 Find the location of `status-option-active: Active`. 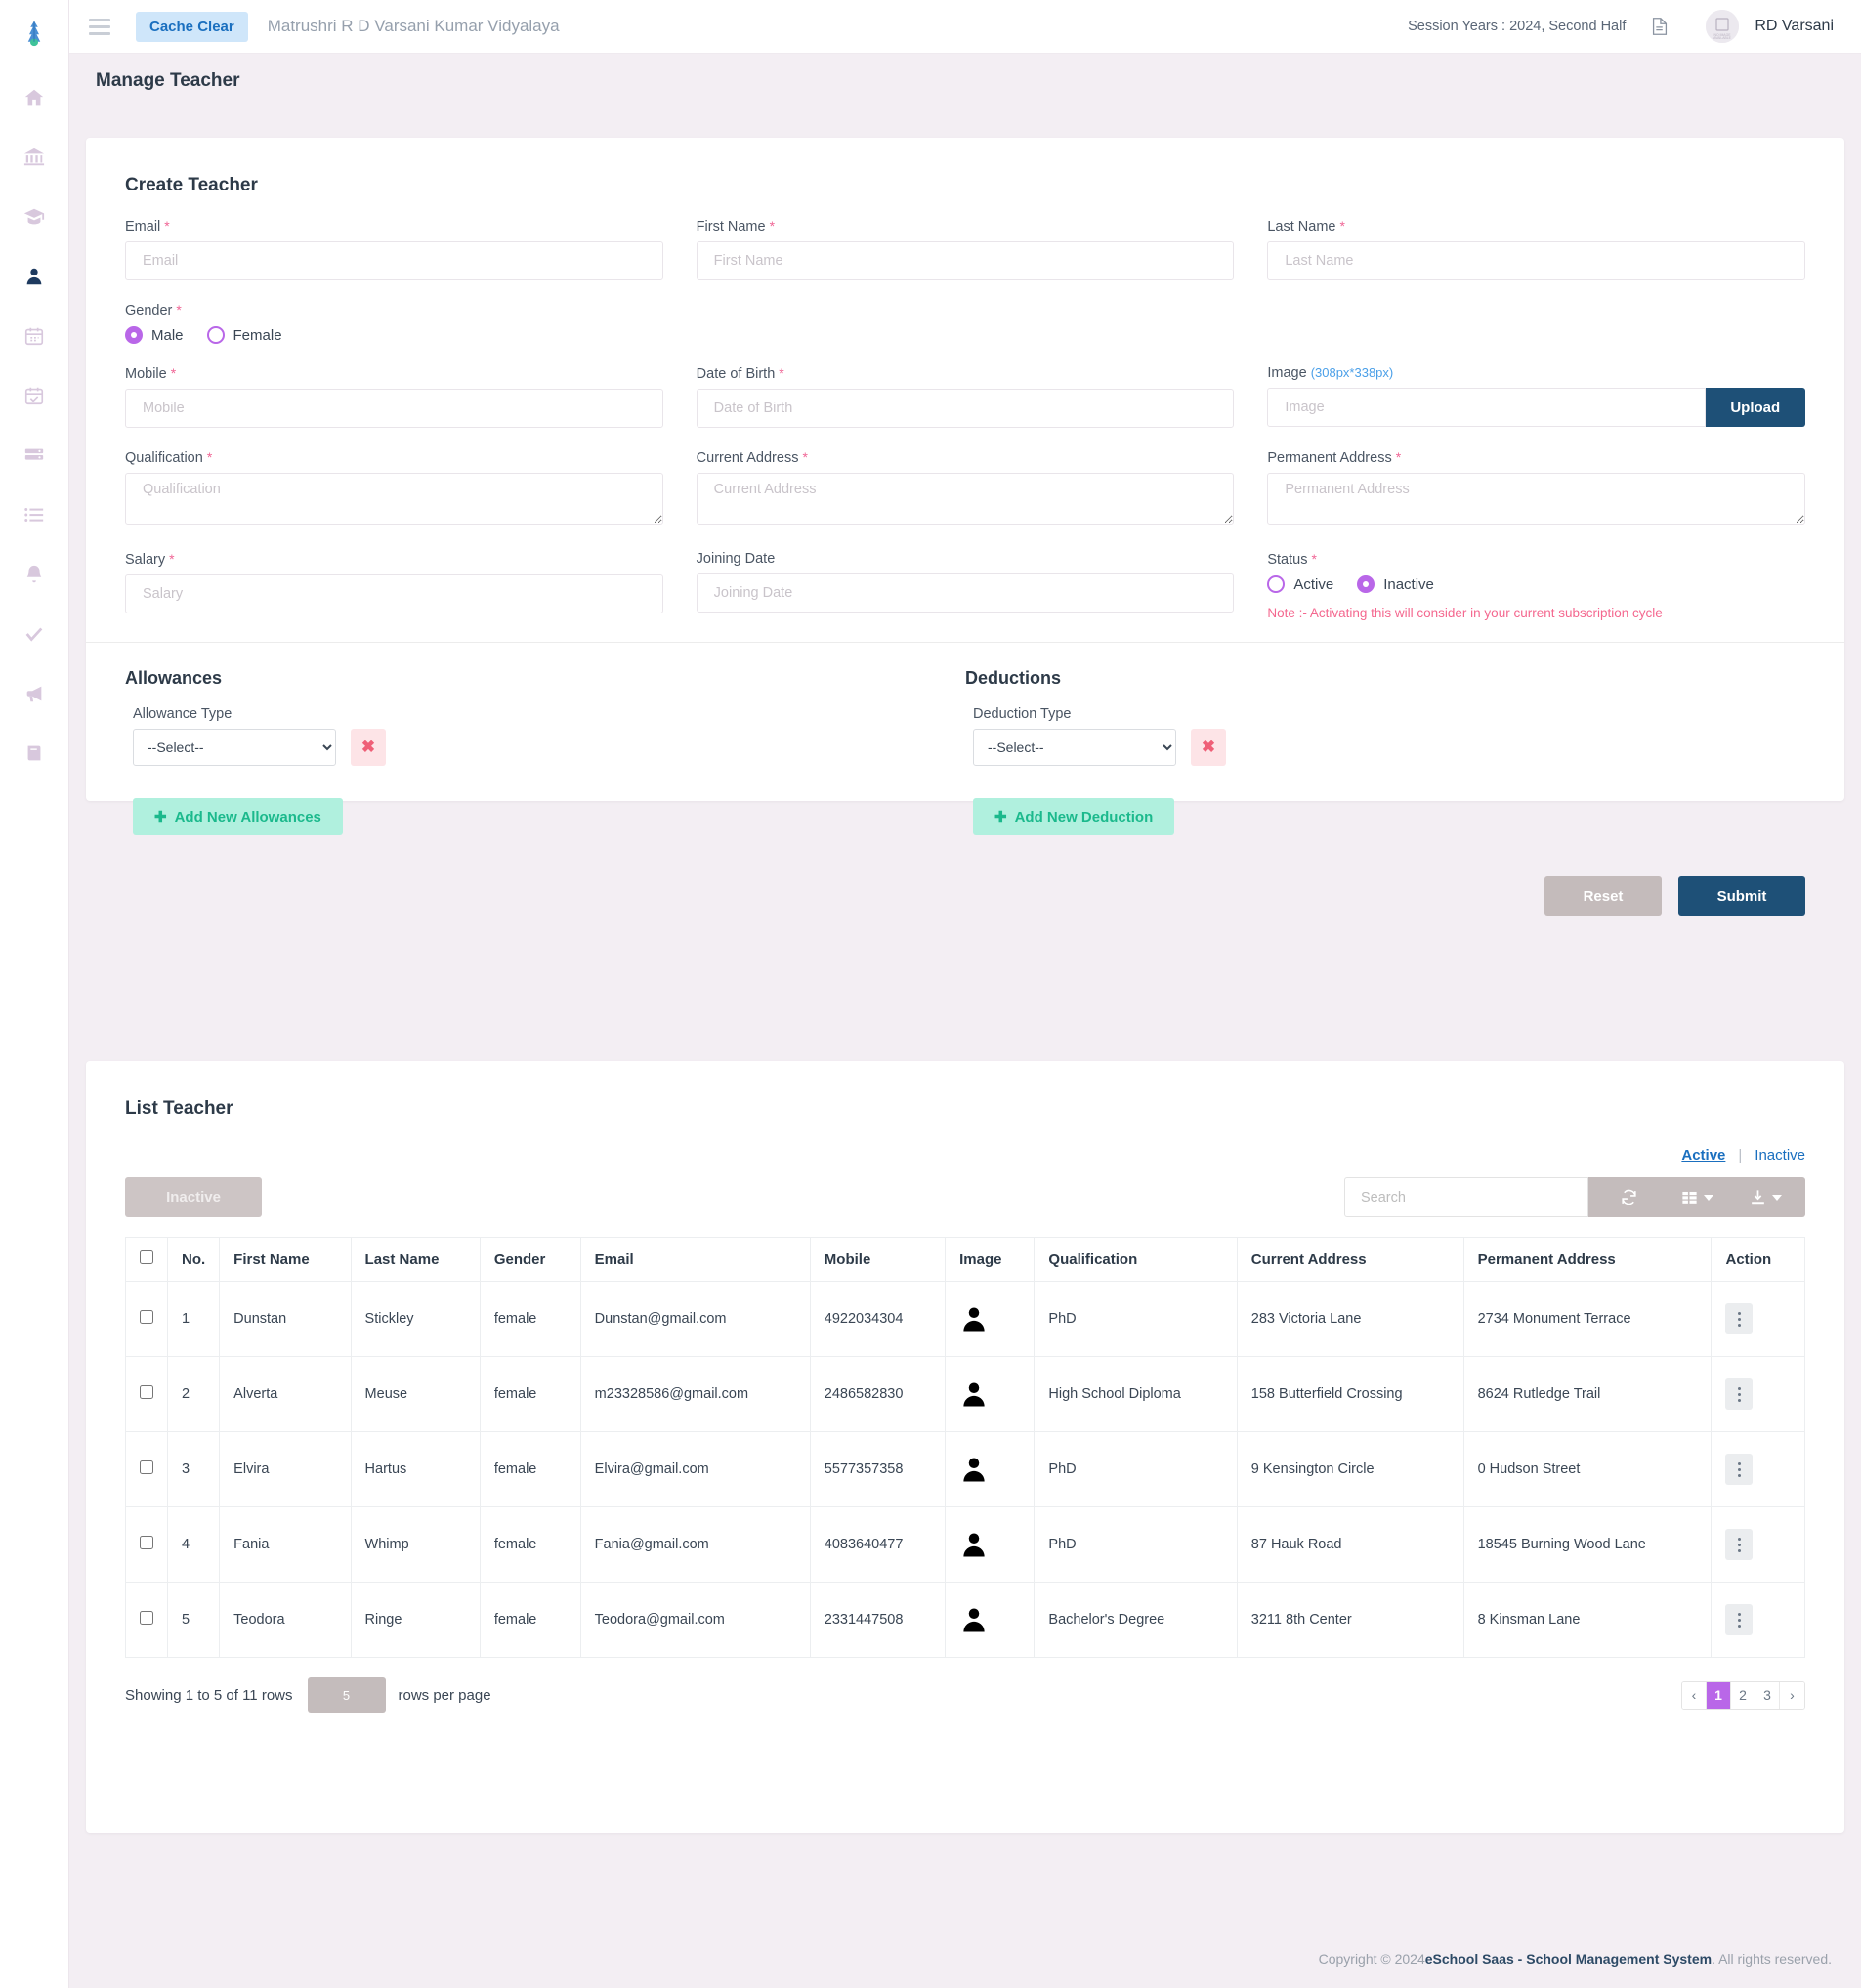

status-option-active: Active is located at coordinates (1300, 584).